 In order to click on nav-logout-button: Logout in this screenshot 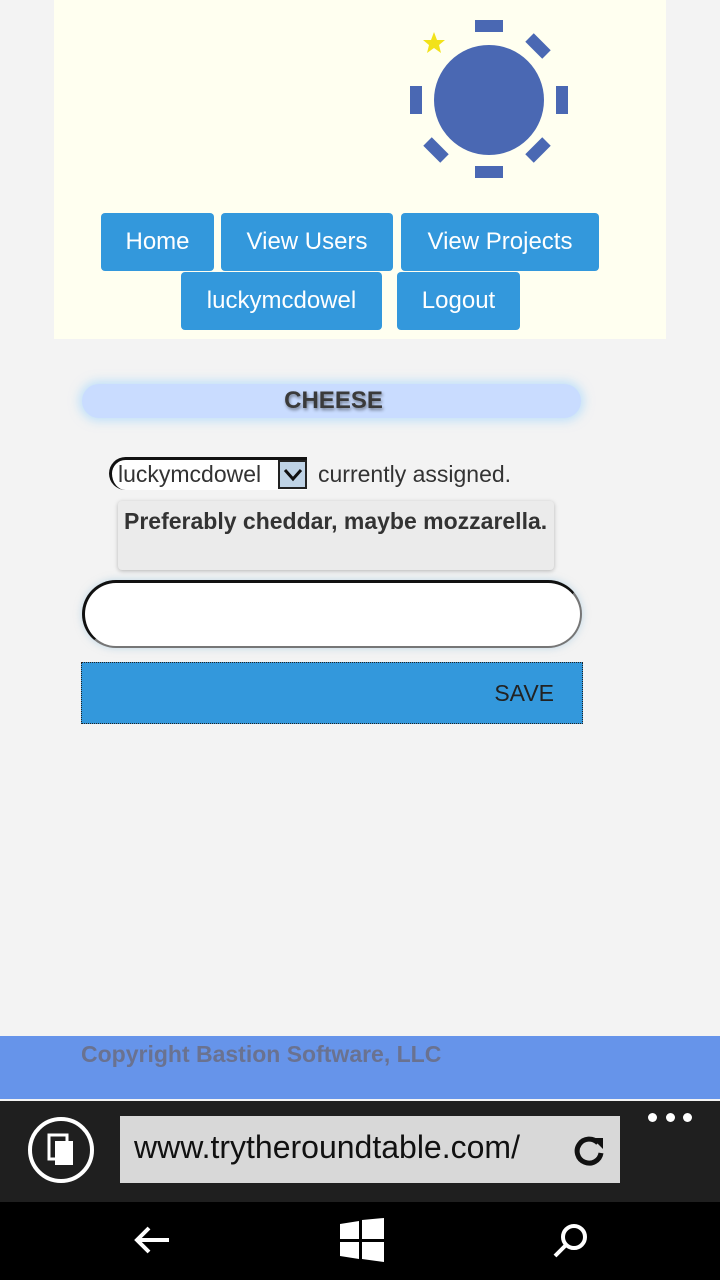, I will do `click(458, 301)`.